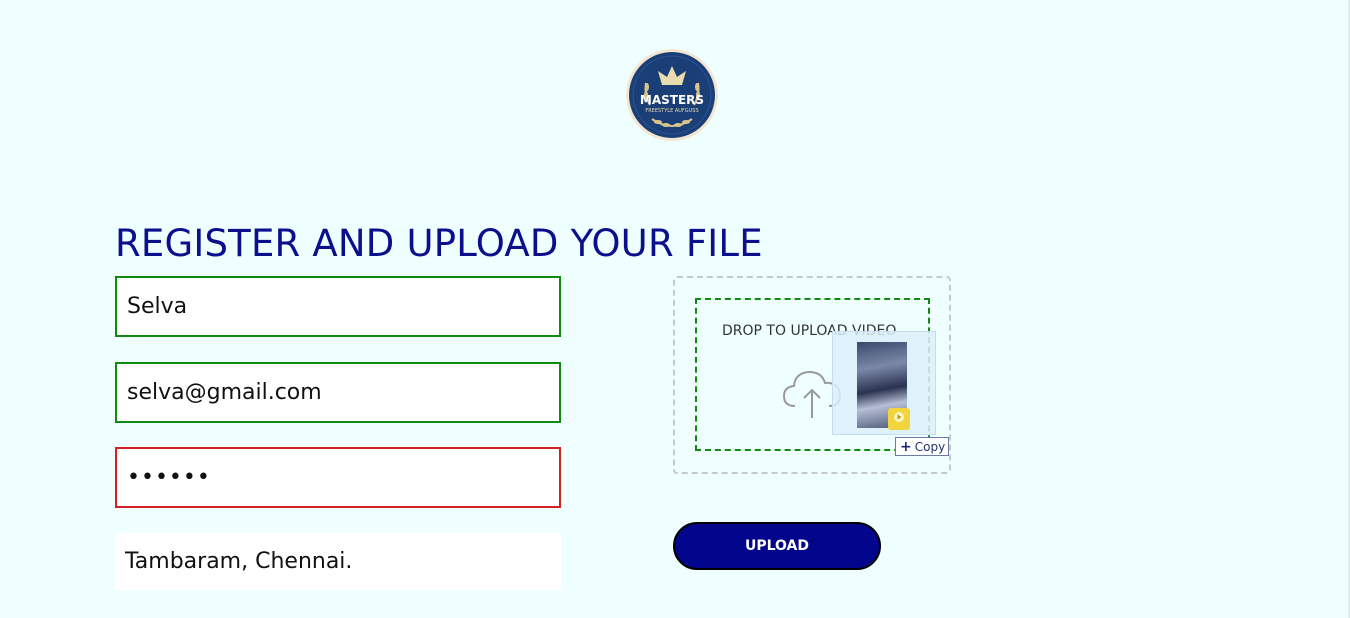  I want to click on drag-copy-indicator: + Copy, so click(922, 446).